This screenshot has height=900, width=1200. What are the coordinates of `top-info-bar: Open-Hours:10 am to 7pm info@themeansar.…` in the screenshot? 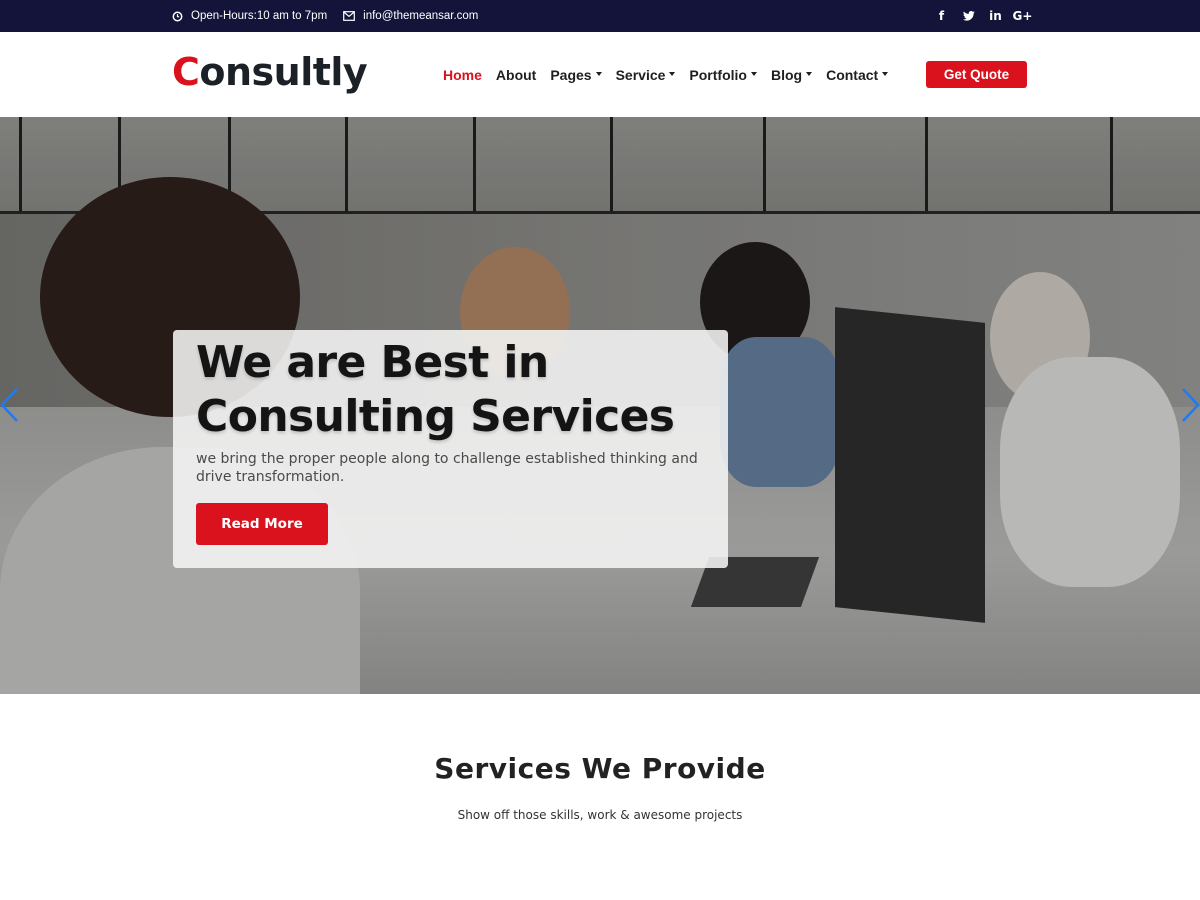 It's located at (600, 16).